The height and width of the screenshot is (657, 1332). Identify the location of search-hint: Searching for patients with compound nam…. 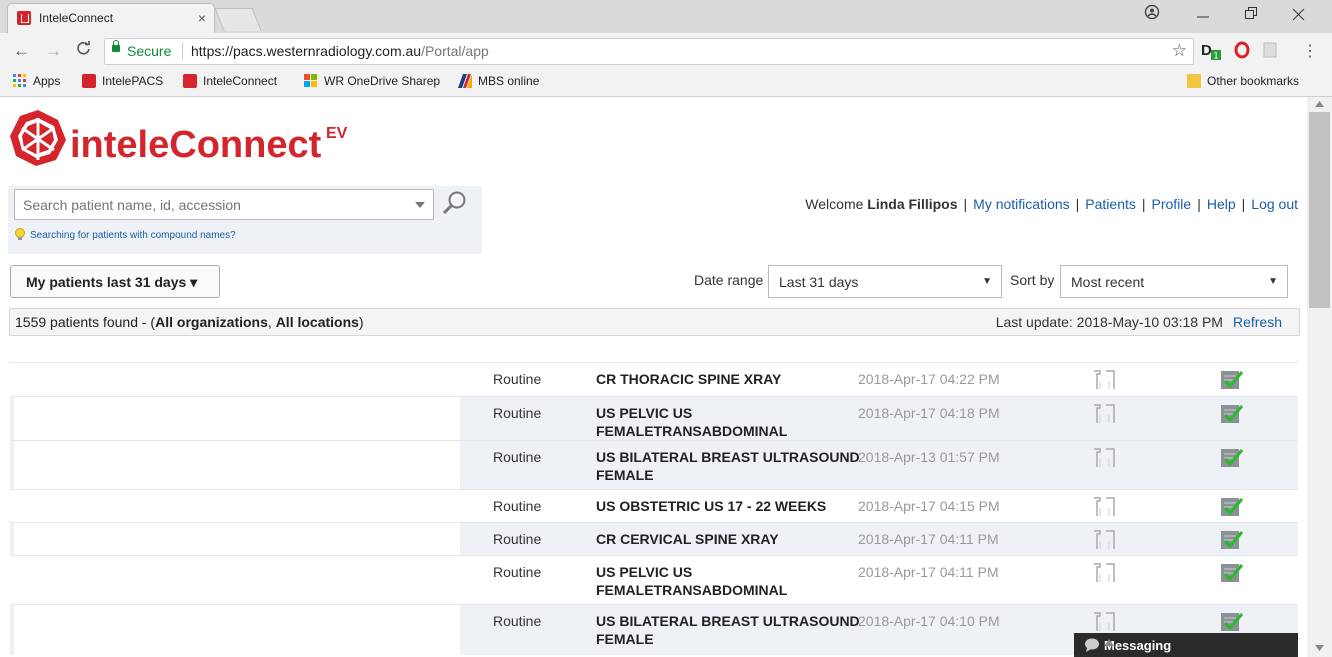
(125, 235).